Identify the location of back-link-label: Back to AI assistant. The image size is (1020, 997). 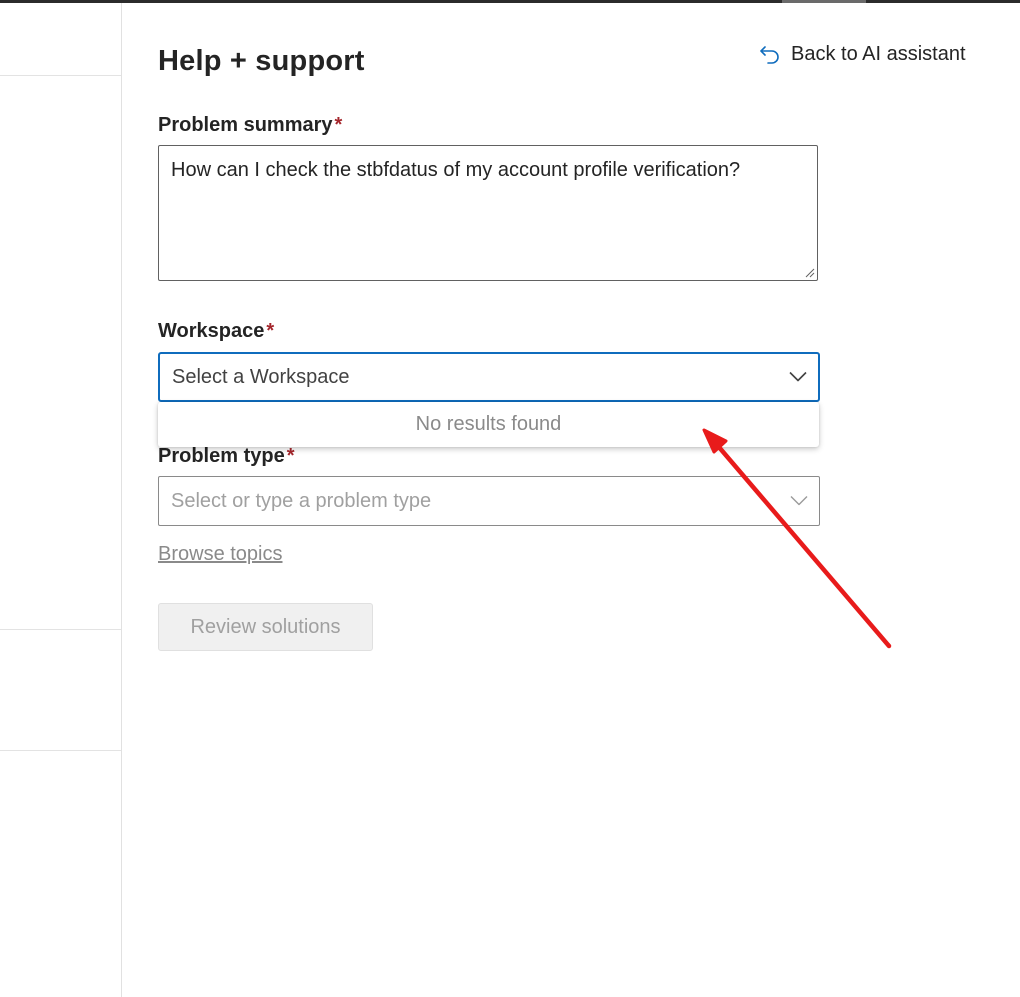
(878, 54).